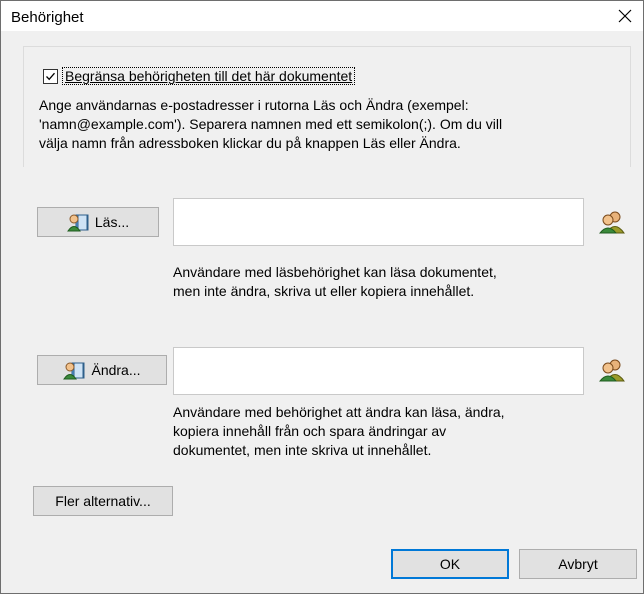 This screenshot has width=644, height=594. What do you see at coordinates (322, 16) in the screenshot?
I see `title-bar: Behörighet` at bounding box center [322, 16].